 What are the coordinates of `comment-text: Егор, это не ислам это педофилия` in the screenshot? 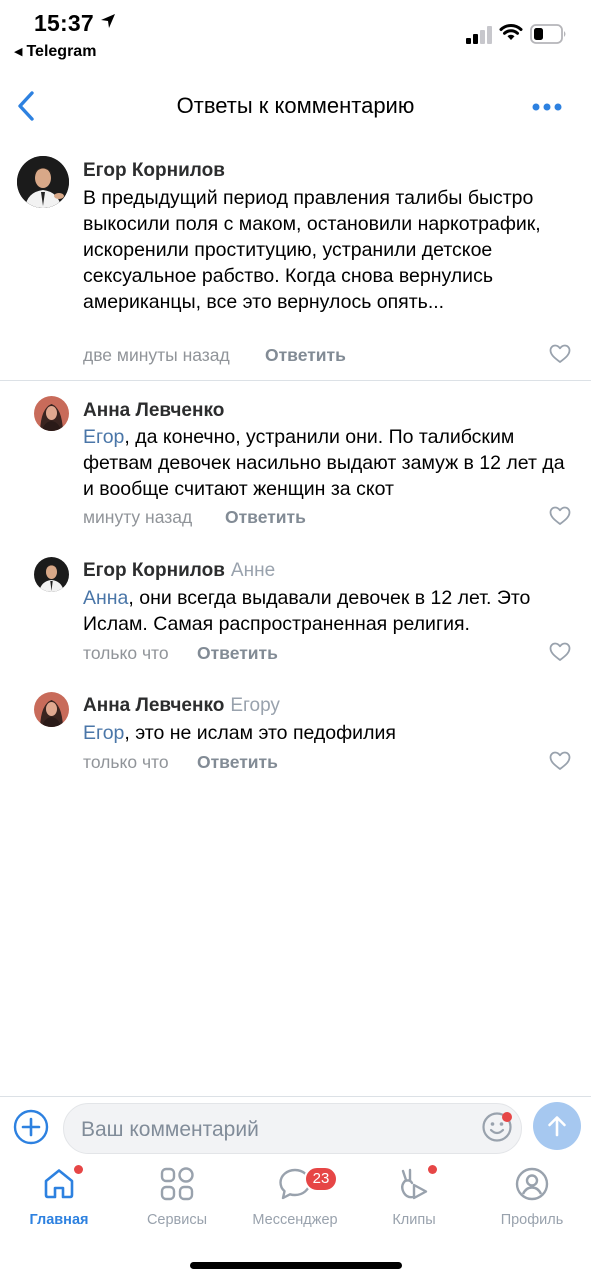 It's located at (328, 733).